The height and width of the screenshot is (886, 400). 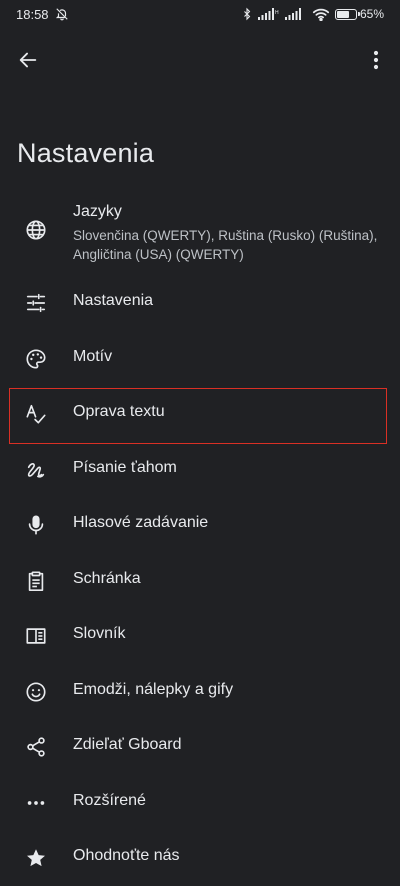 What do you see at coordinates (36, 470) in the screenshot?
I see `gesture-icon` at bounding box center [36, 470].